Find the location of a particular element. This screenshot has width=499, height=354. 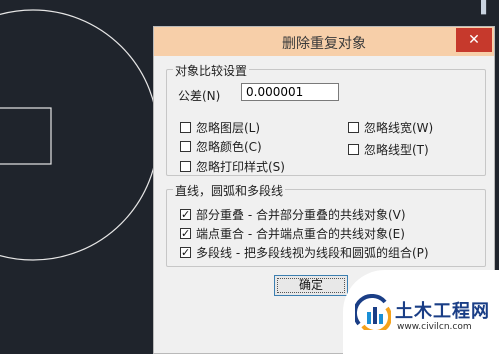

ignore-plotstyle-checkbox: 忽略打印样式(S) is located at coordinates (232, 166).